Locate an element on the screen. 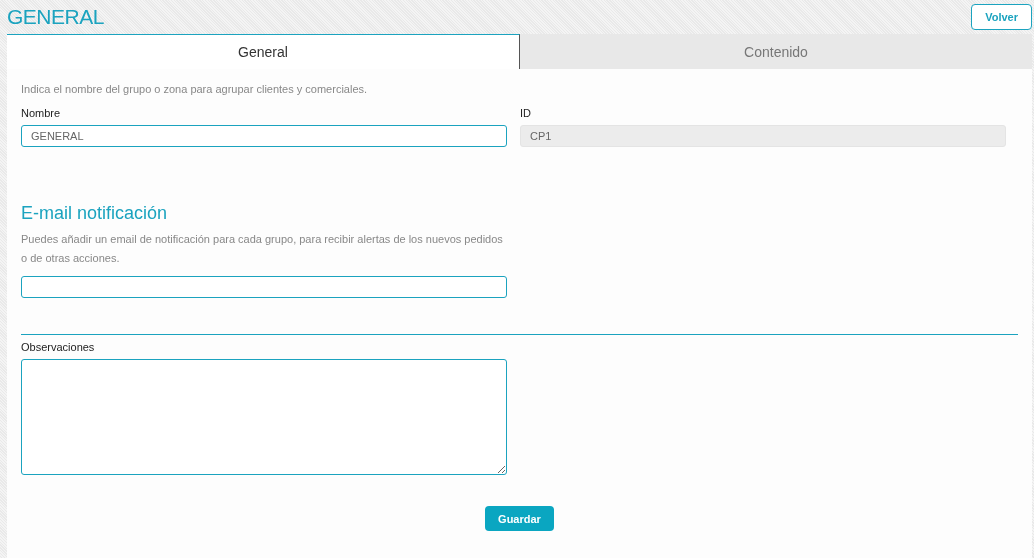  field-label: ID is located at coordinates (526, 113).